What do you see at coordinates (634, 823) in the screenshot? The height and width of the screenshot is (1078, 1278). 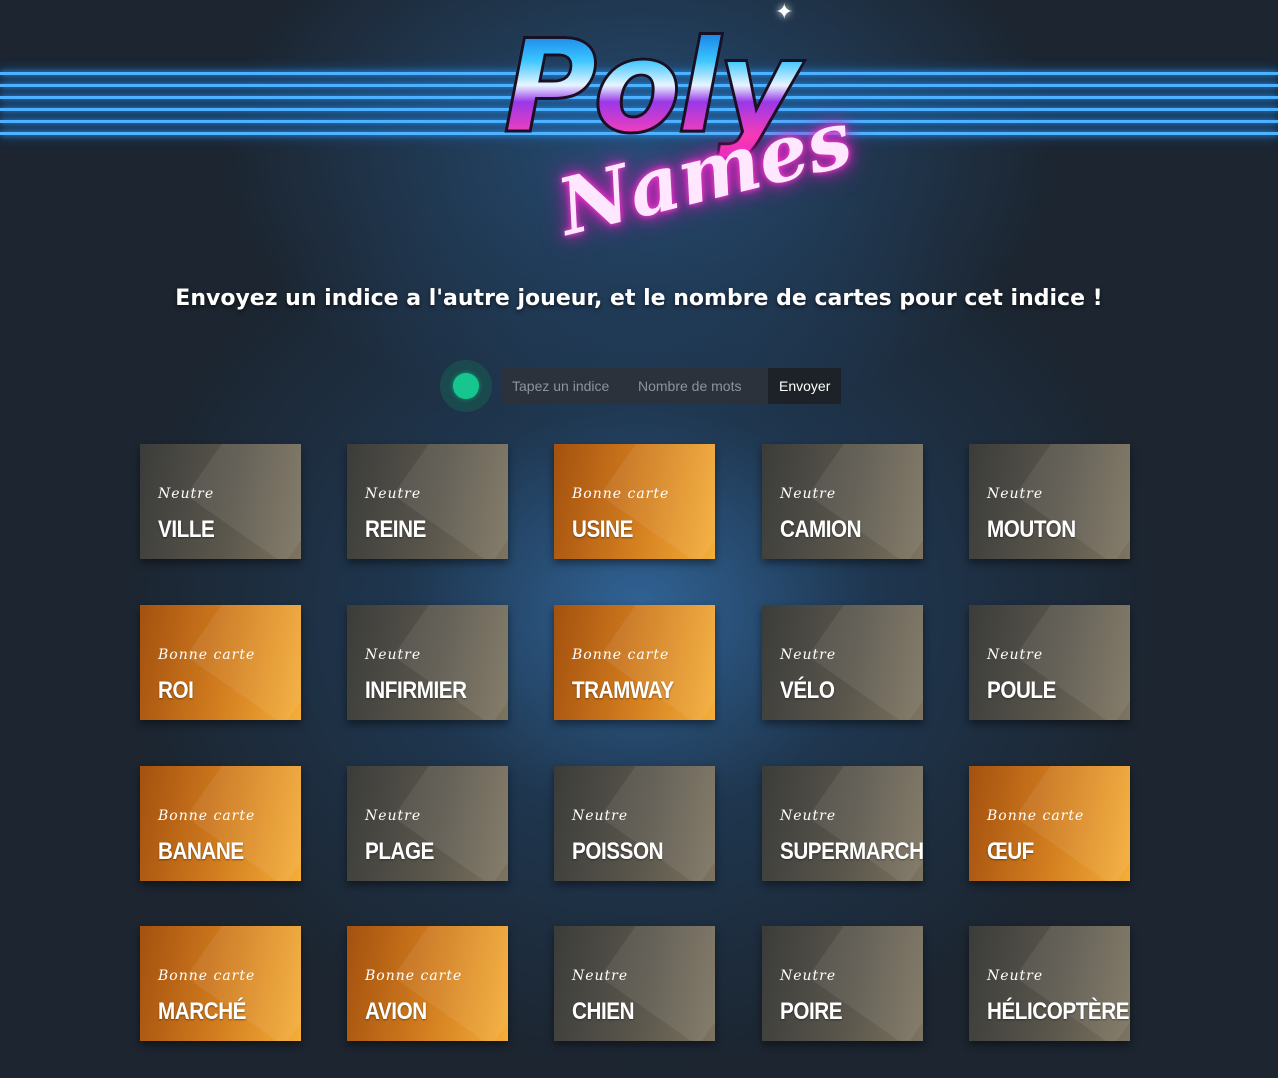 I see `word-card: Neutre POISSON` at bounding box center [634, 823].